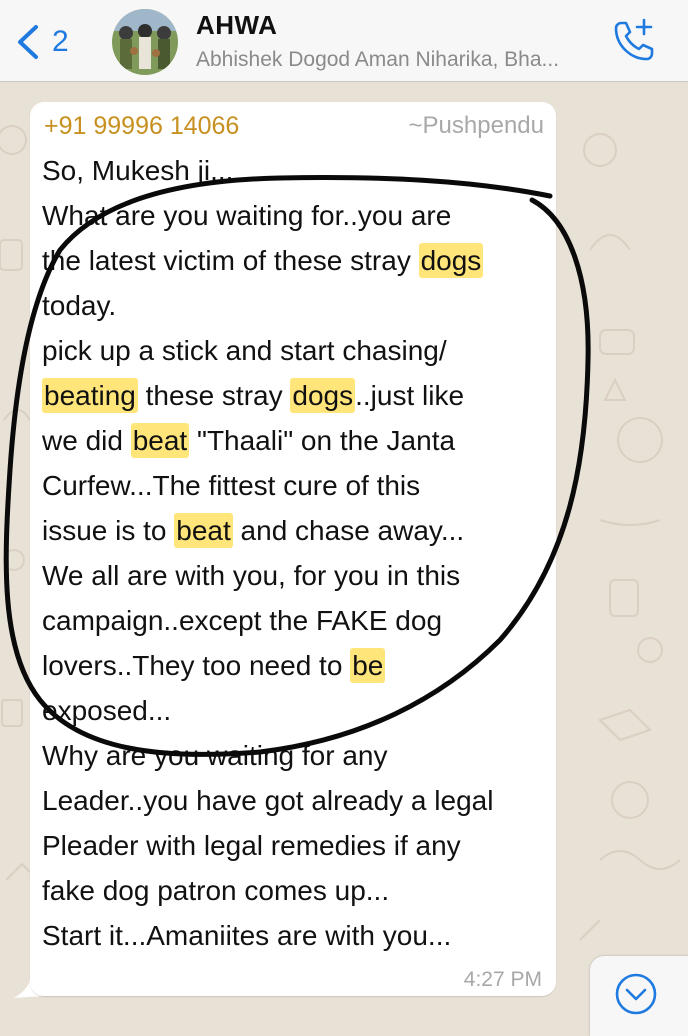  Describe the element at coordinates (44, 42) in the screenshot. I see `back-button: 2` at that location.